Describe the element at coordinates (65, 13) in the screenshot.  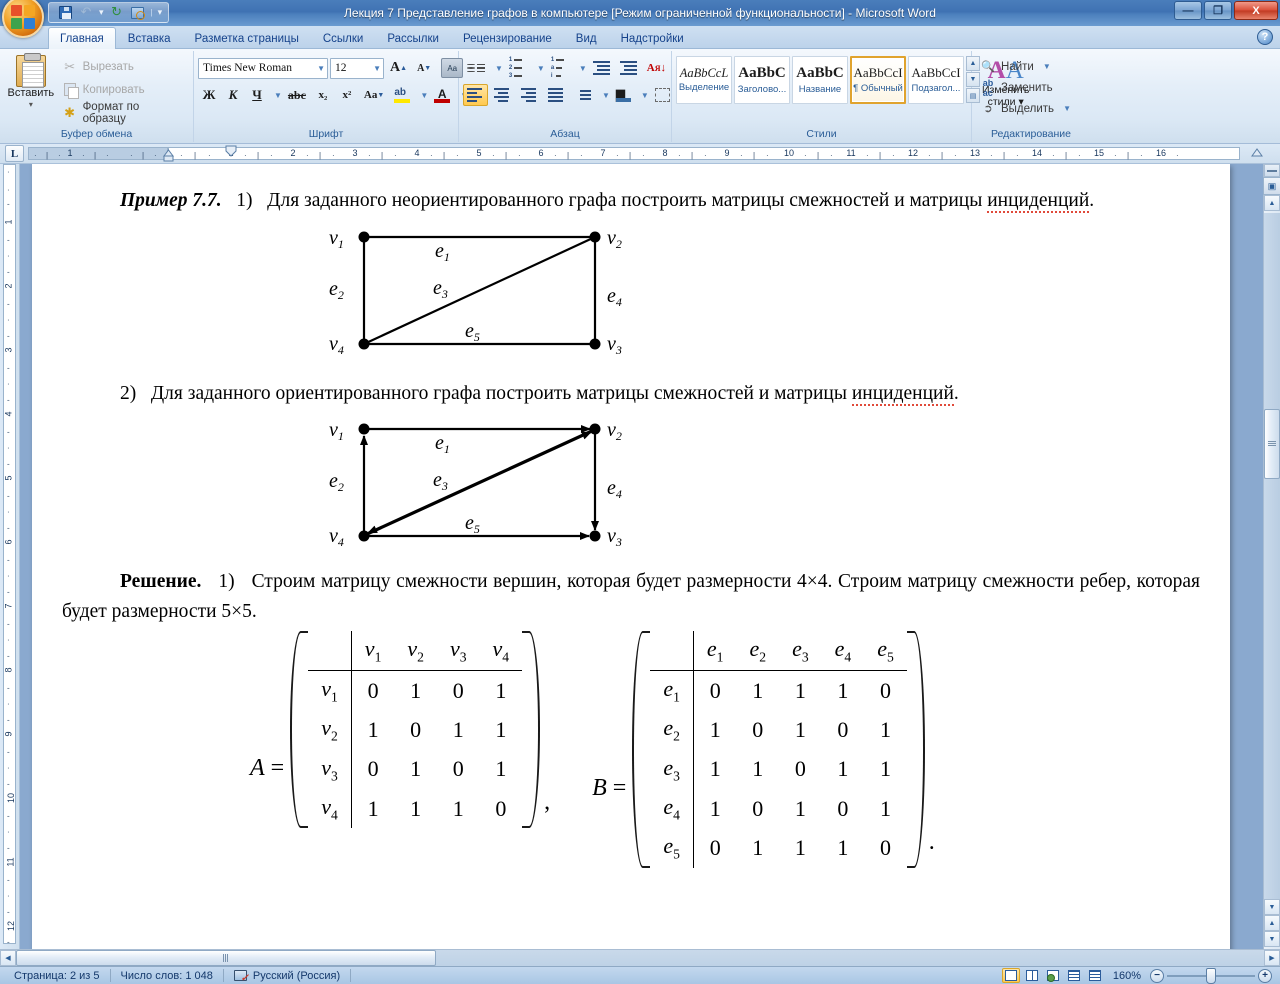
I see `save-button` at that location.